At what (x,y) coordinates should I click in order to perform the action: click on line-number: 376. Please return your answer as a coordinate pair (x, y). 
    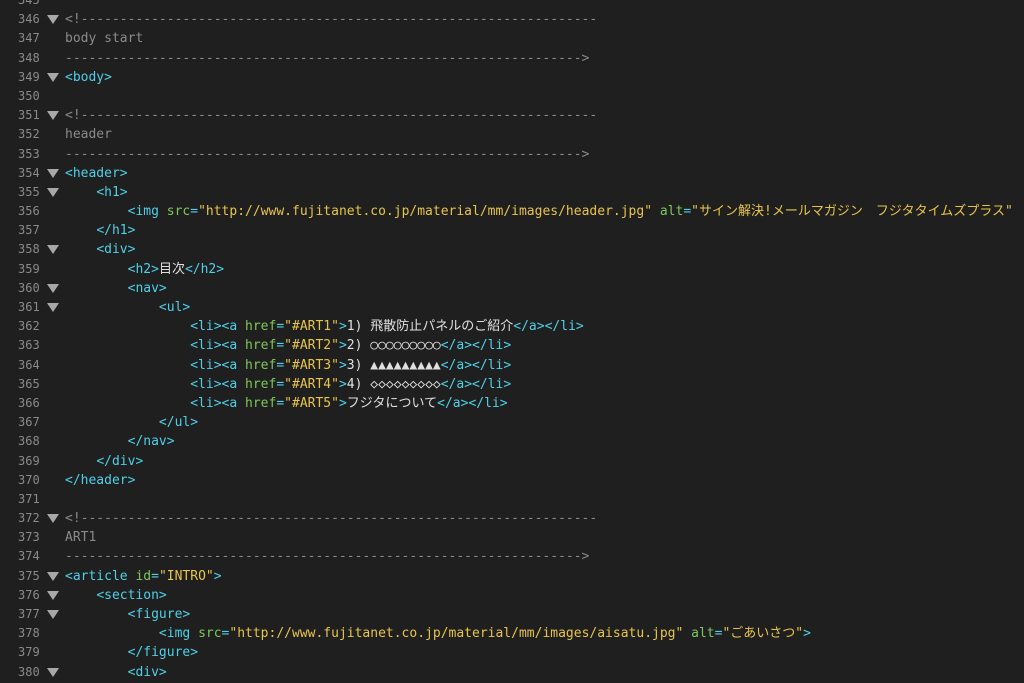
    Looking at the image, I should click on (29, 594).